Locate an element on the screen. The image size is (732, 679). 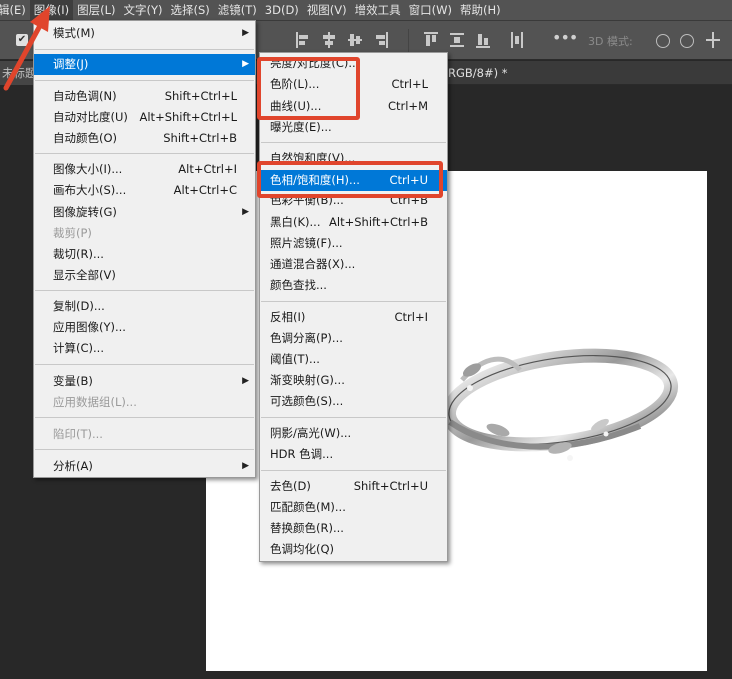
mode-3d-label: 3D 模式: is located at coordinates (610, 41).